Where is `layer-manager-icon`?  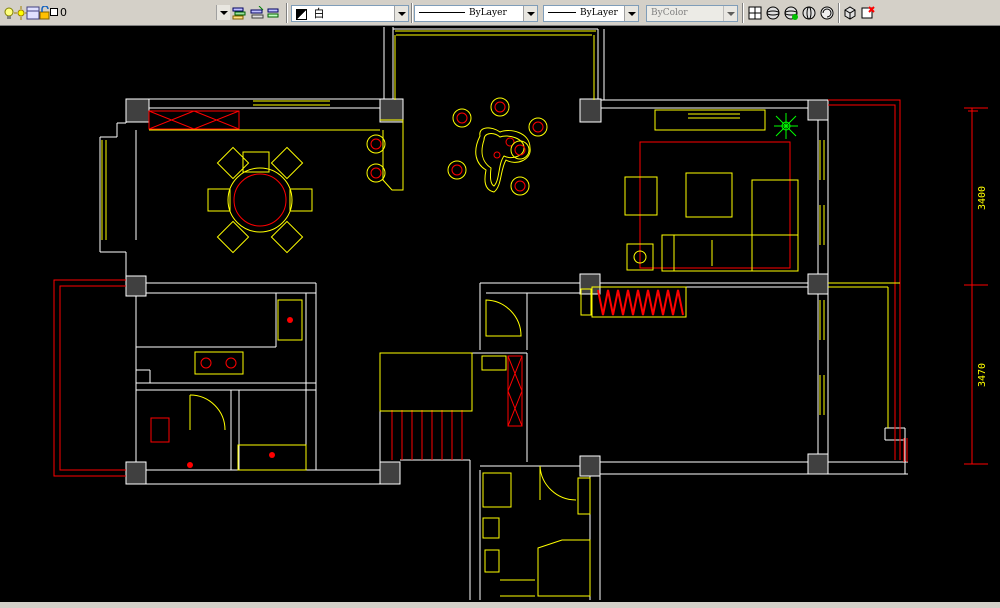
layer-manager-icon is located at coordinates (239, 12).